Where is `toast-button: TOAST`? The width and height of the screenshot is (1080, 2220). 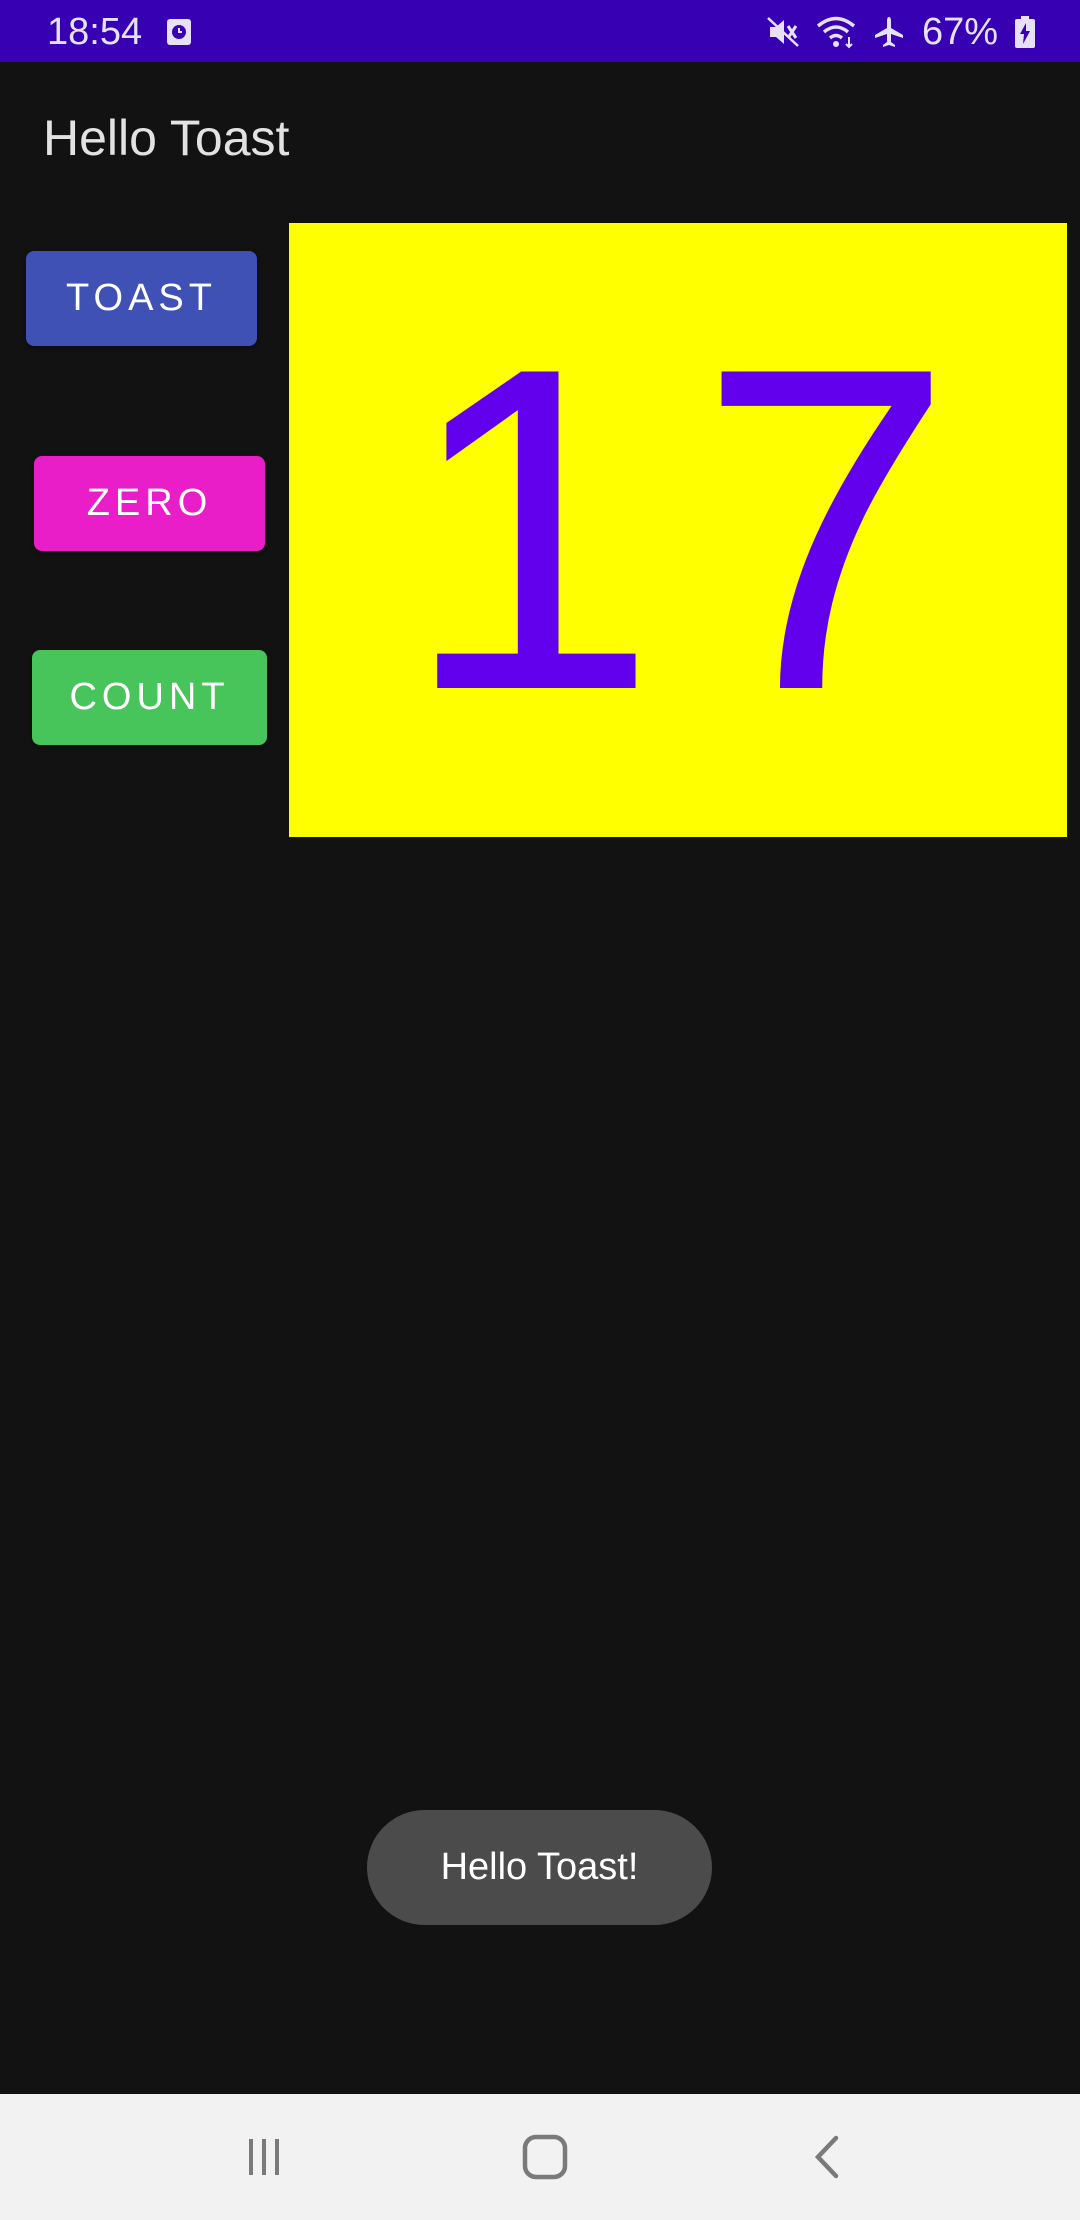
toast-button: TOAST is located at coordinates (141, 298).